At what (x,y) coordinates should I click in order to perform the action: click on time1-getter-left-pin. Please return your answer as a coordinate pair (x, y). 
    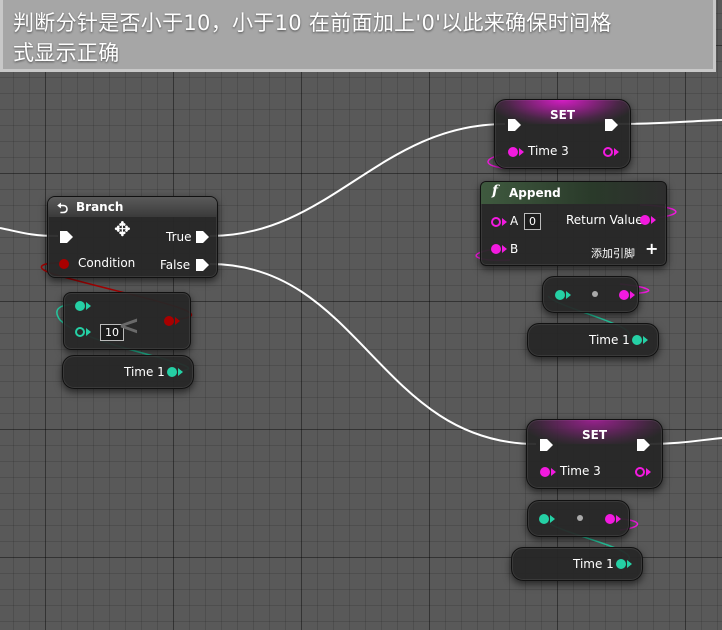
    Looking at the image, I should click on (172, 372).